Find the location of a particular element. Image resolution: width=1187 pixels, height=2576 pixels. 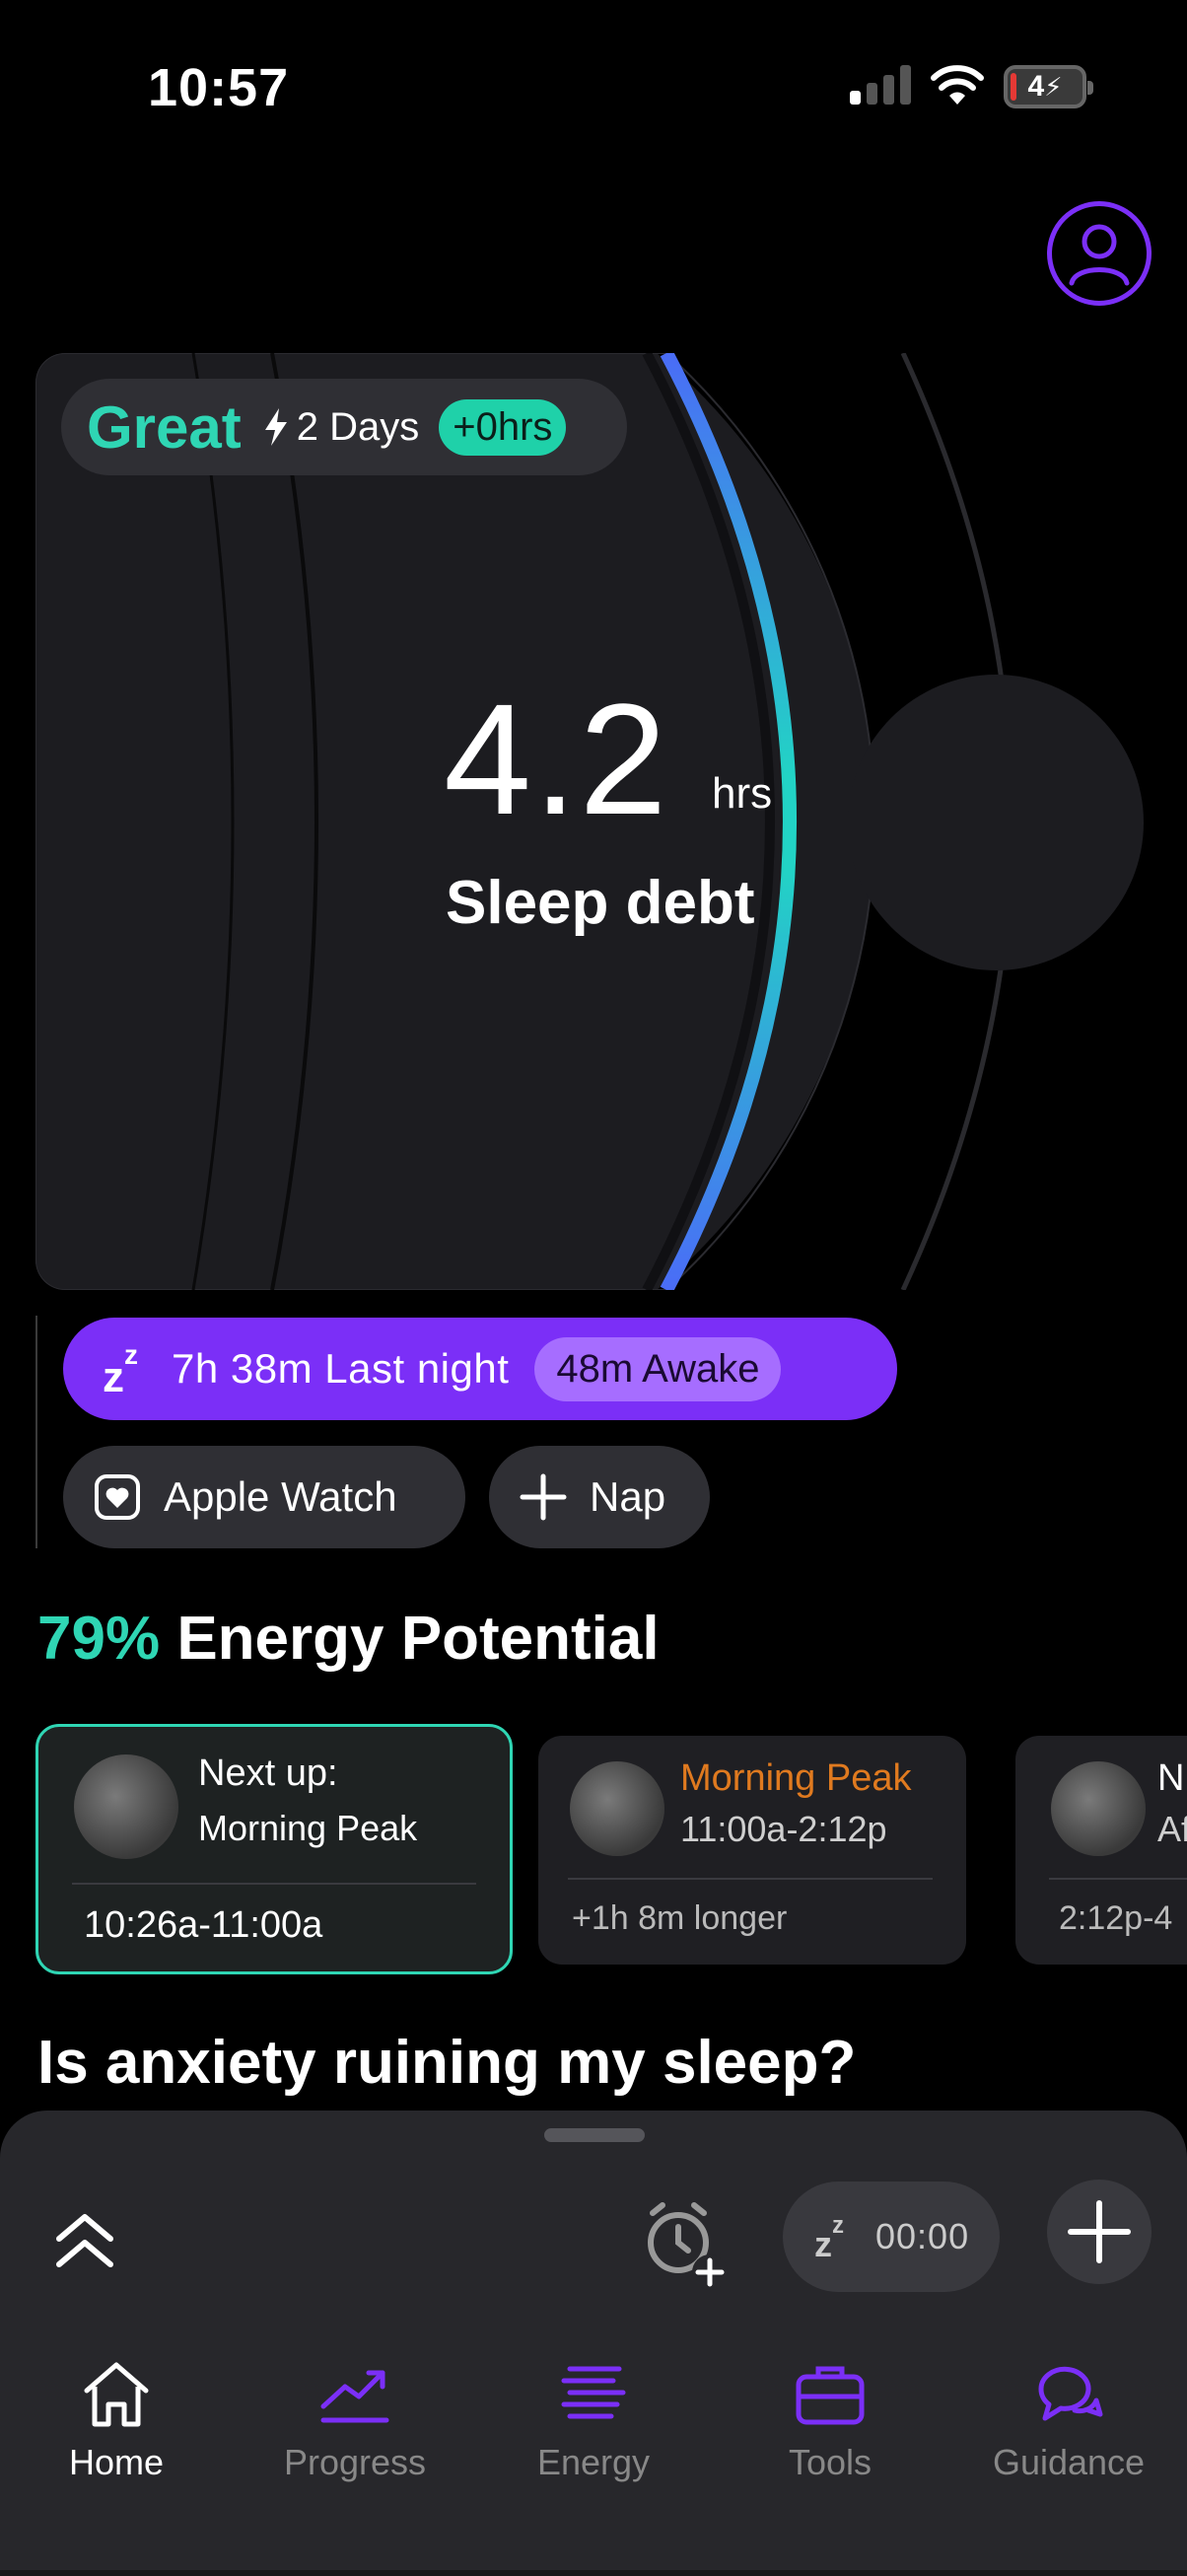

energy-lines-icon is located at coordinates (593, 2392).